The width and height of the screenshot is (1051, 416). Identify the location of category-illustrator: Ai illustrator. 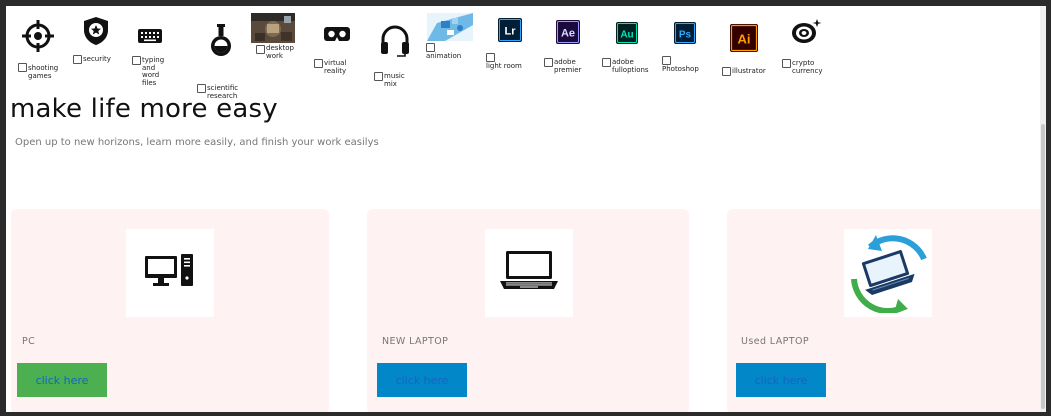
(746, 52).